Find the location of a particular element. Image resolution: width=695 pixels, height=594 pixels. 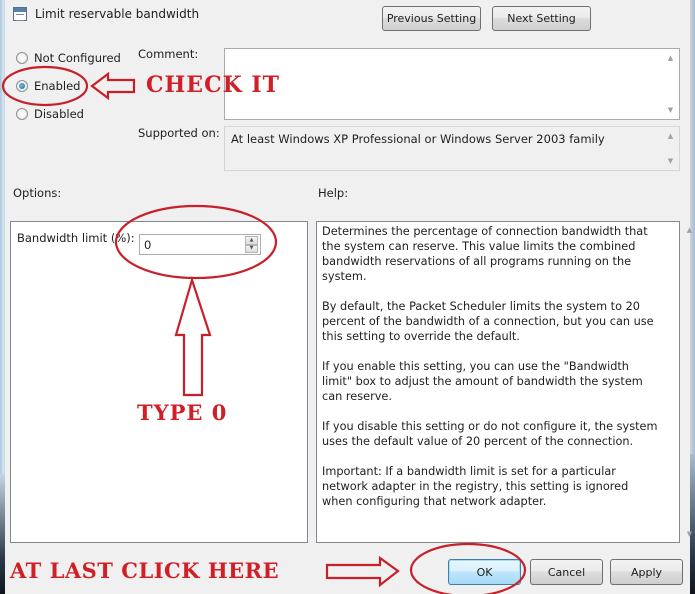

comment-textarea: ▲ ▼ is located at coordinates (452, 84).